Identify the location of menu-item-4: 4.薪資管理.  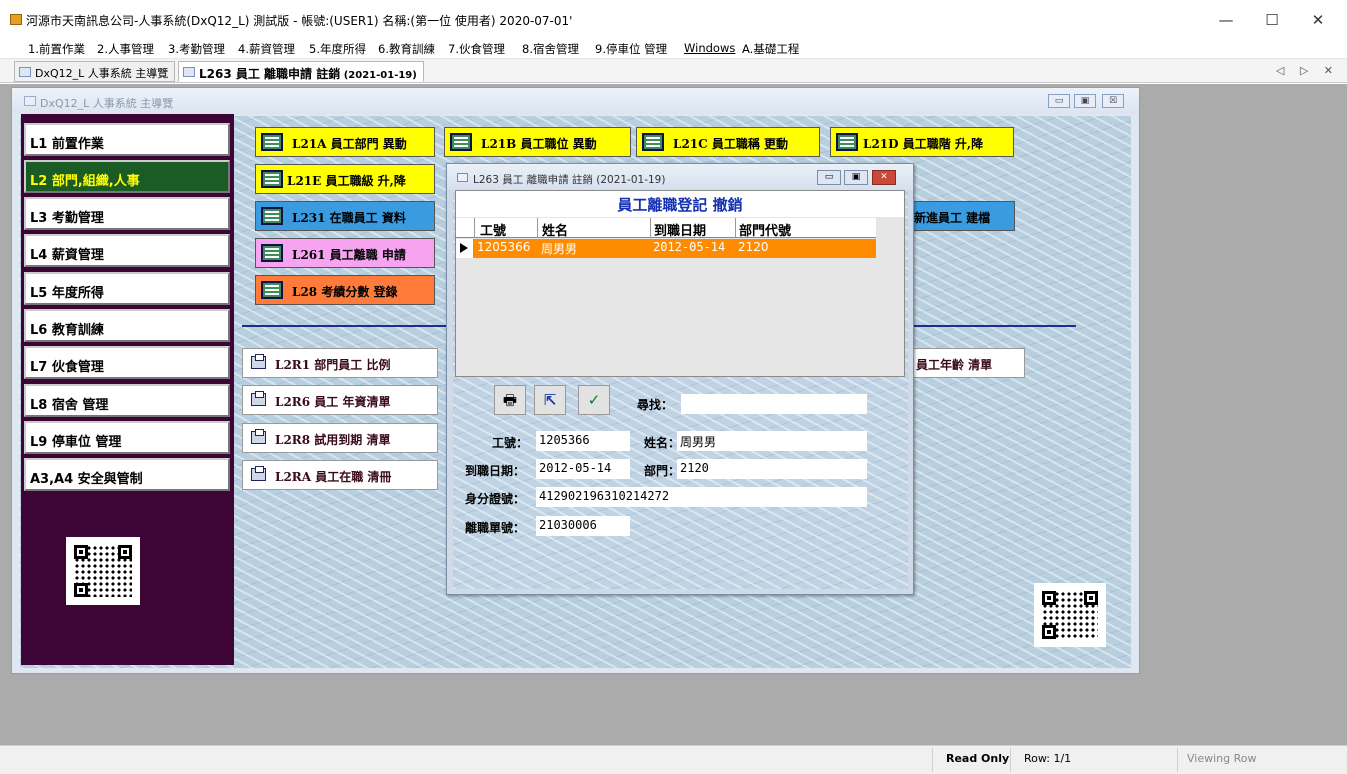
(266, 49).